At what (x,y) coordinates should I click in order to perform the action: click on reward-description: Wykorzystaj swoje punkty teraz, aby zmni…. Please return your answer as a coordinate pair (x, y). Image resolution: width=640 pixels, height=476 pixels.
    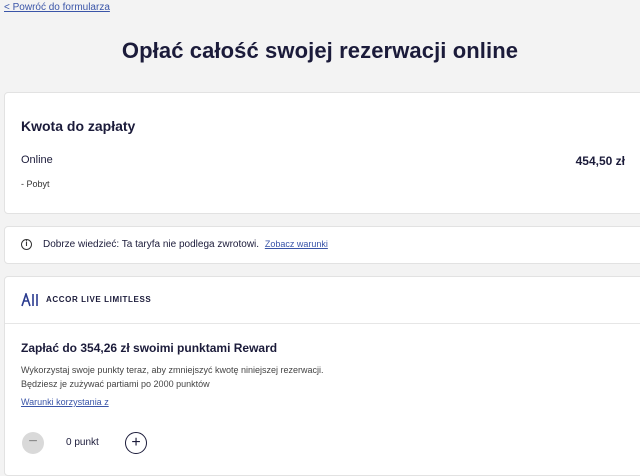
    Looking at the image, I should click on (231, 377).